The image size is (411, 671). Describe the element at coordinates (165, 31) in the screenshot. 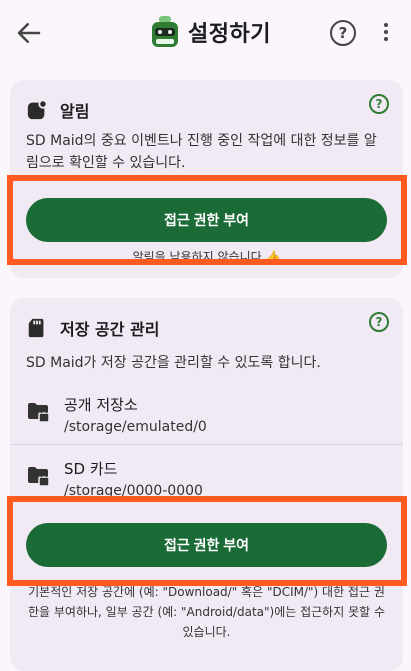

I see `sd-maid-logo-icon` at that location.